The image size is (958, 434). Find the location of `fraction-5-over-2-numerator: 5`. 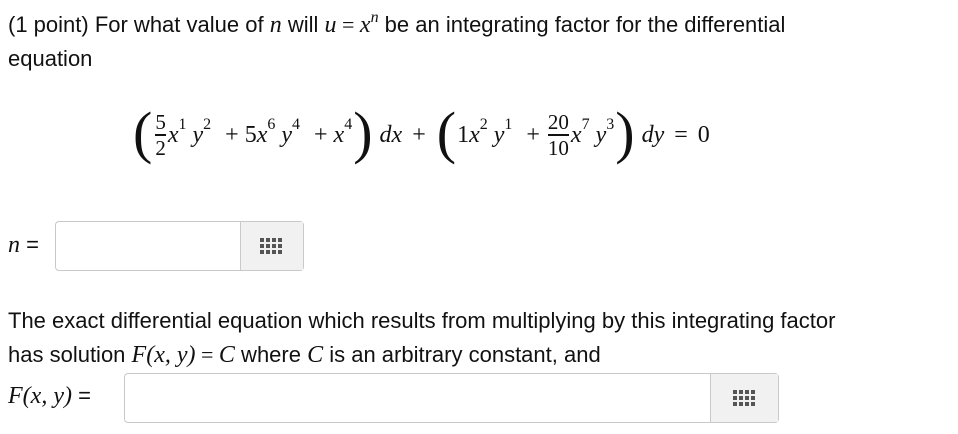

fraction-5-over-2-numerator: 5 is located at coordinates (160, 122).